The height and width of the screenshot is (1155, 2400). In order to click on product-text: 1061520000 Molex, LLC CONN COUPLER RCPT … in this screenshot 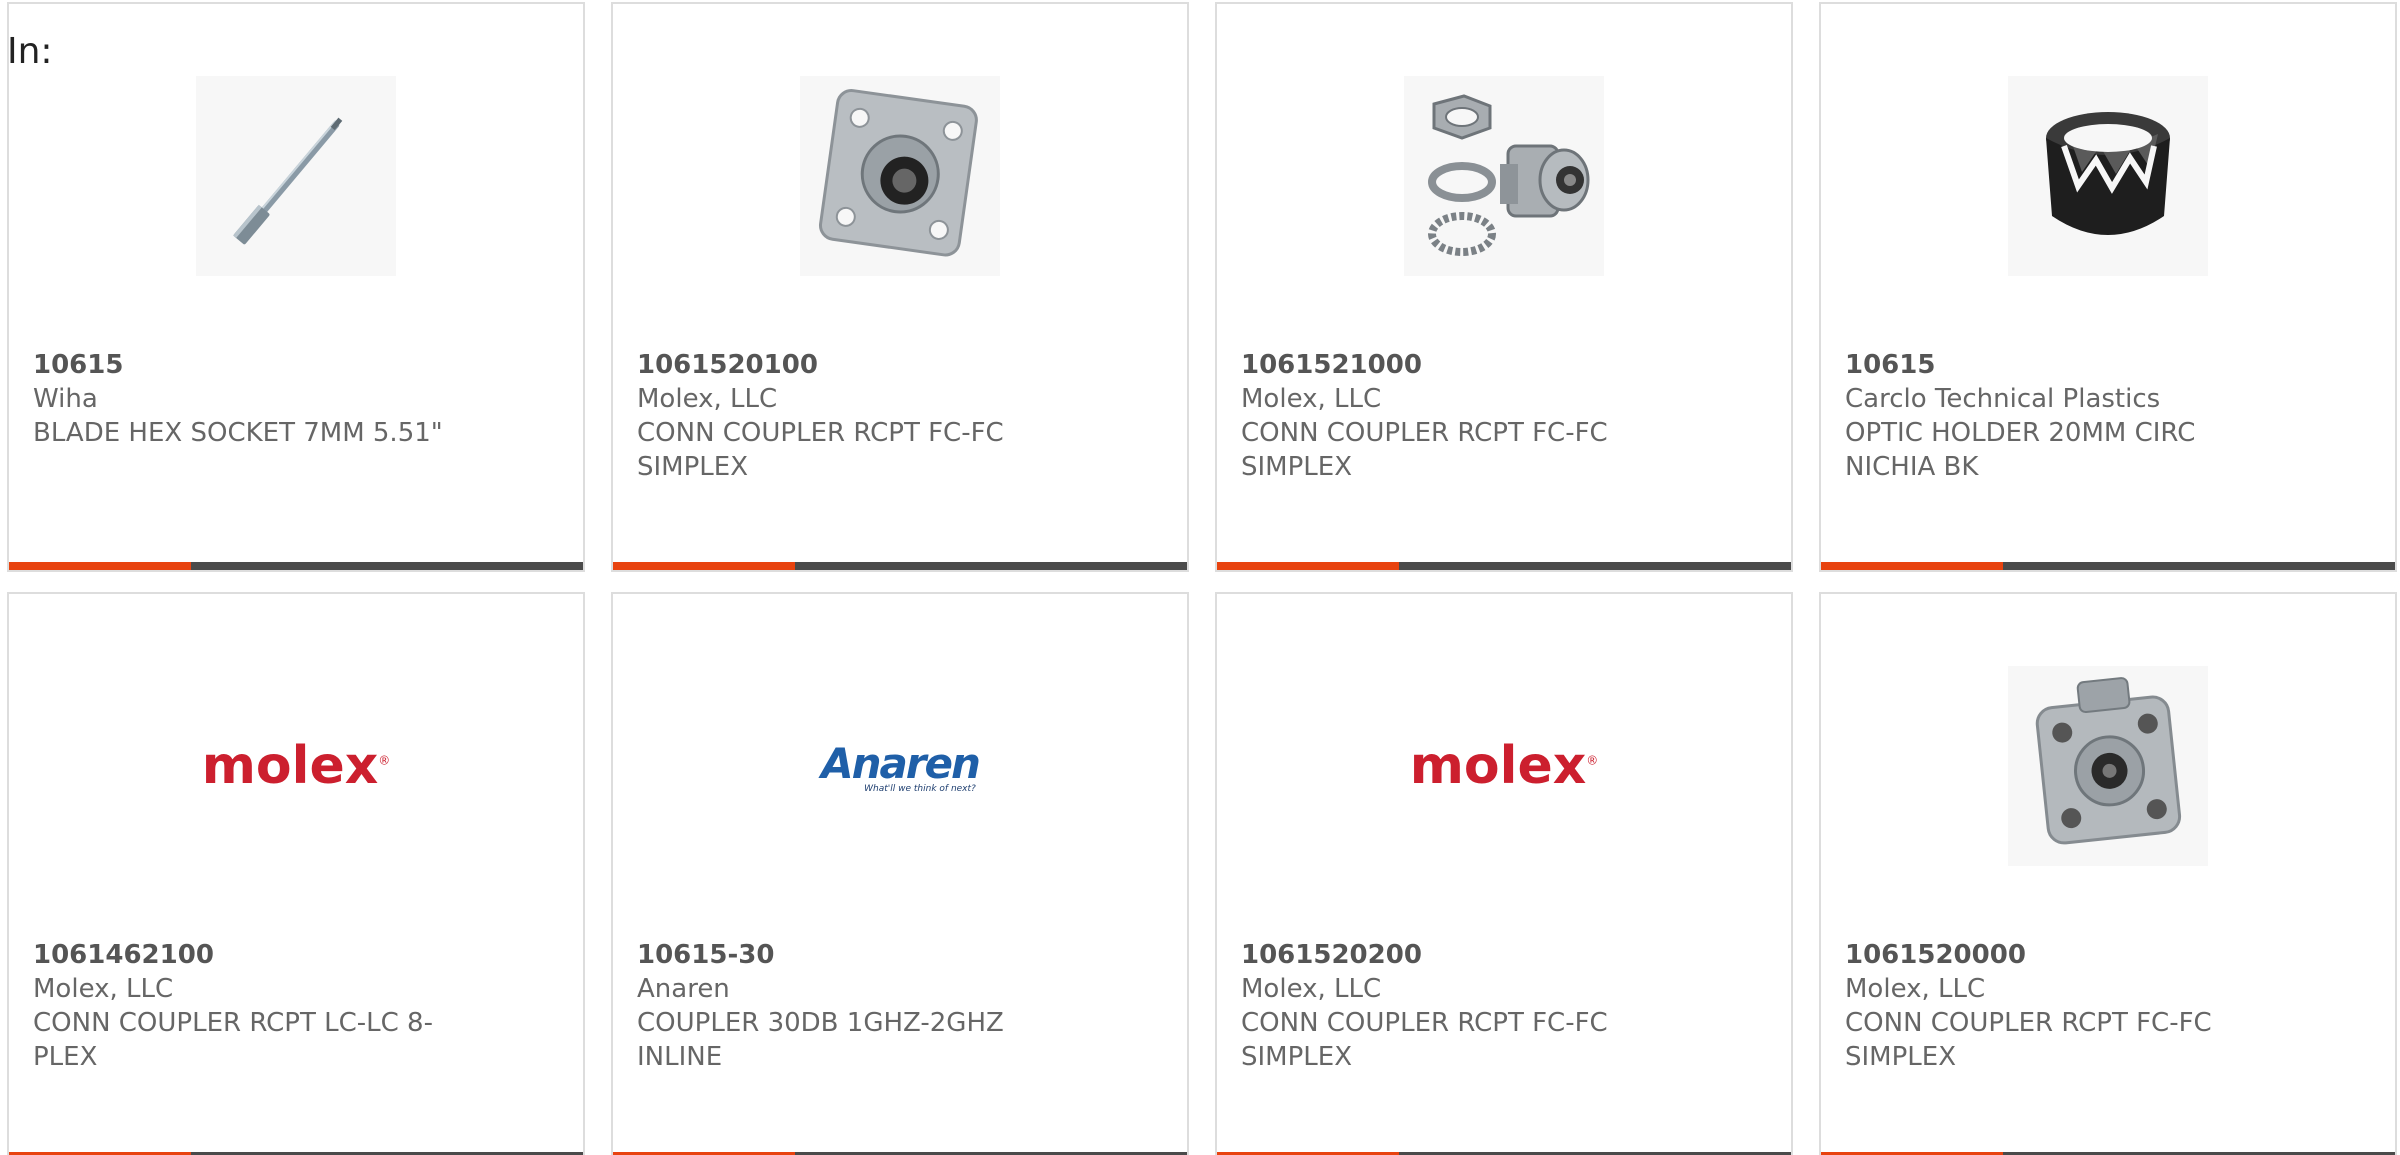, I will do `click(2065, 1006)`.